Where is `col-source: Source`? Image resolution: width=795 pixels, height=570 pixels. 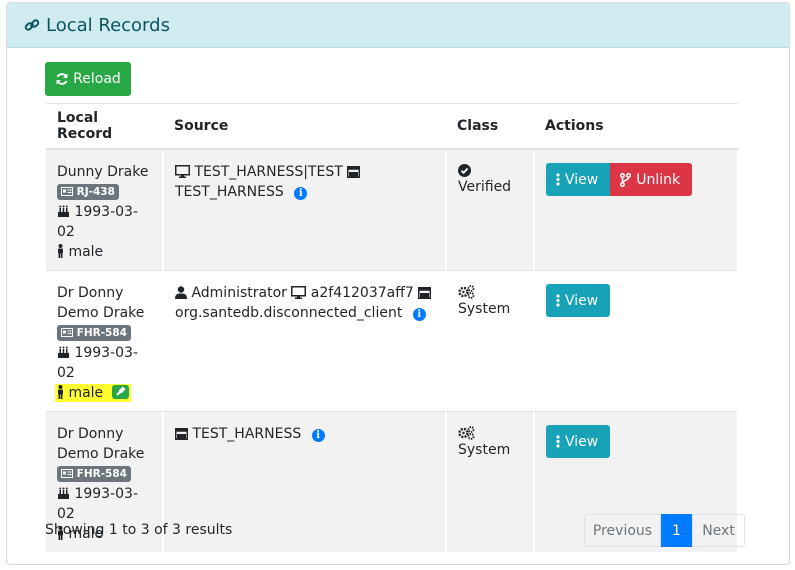
col-source: Source is located at coordinates (304, 126).